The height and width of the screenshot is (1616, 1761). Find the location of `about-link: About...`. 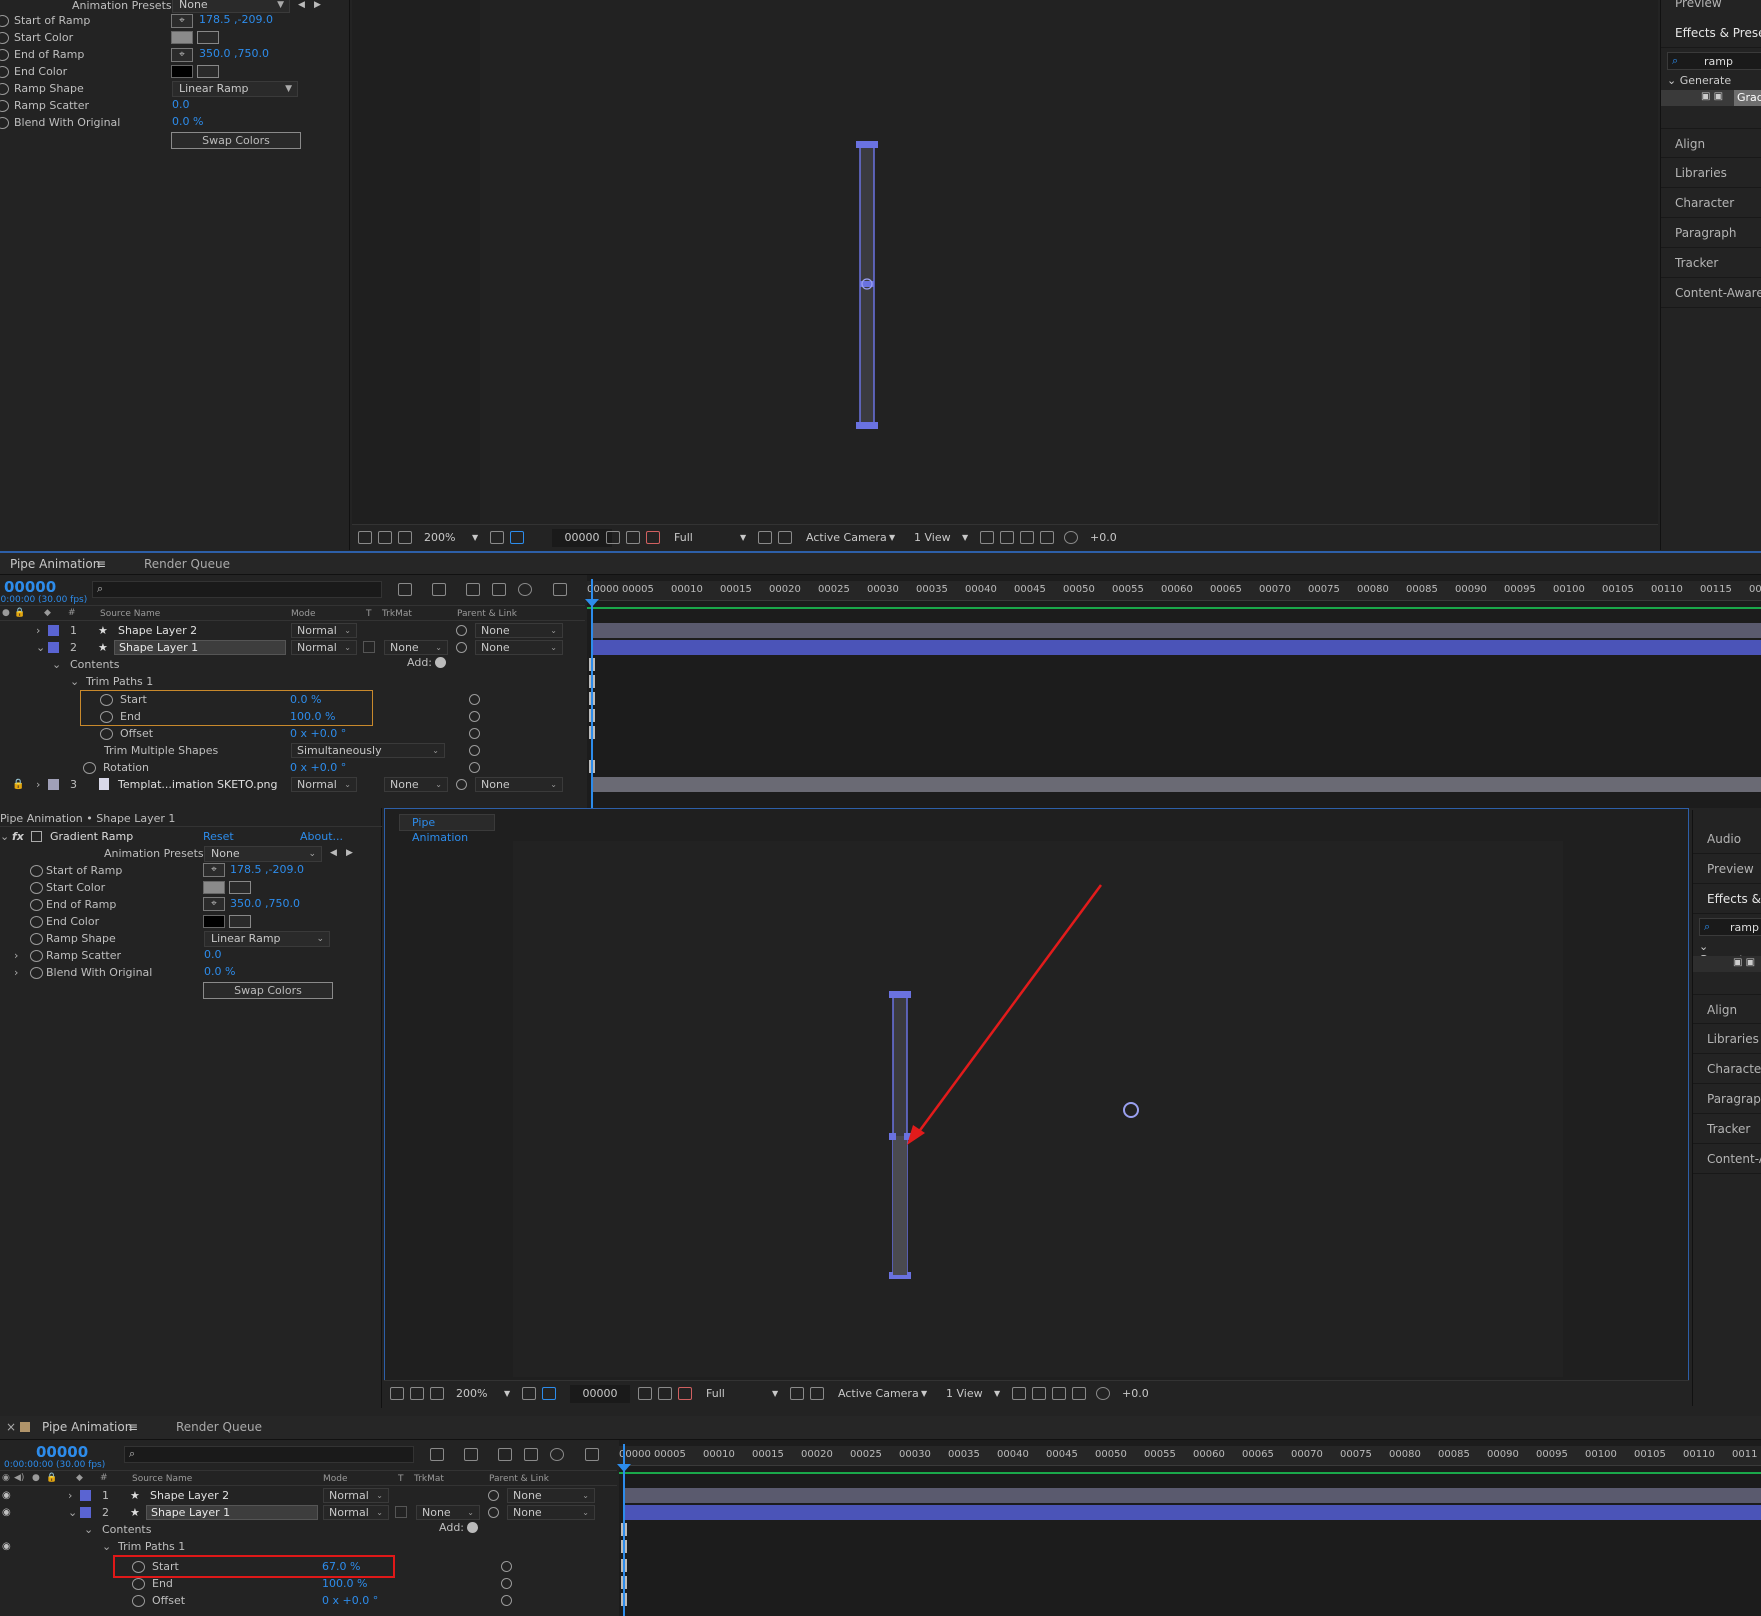

about-link: About... is located at coordinates (321, 836).